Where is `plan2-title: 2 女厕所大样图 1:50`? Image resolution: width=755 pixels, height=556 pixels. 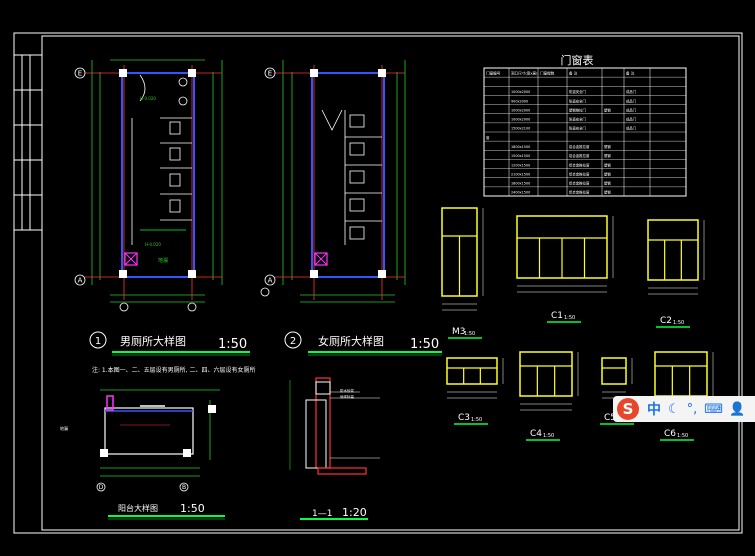 plan2-title: 2 女厕所大样图 1:50 is located at coordinates (363, 343).